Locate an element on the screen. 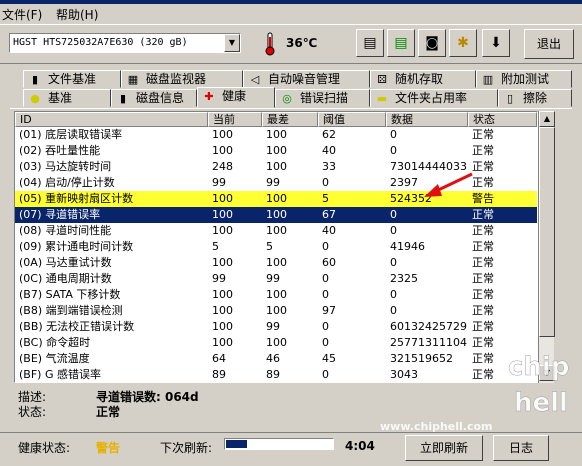 This screenshot has width=582, height=466. chevron-down-icon: ▼ is located at coordinates (232, 43).